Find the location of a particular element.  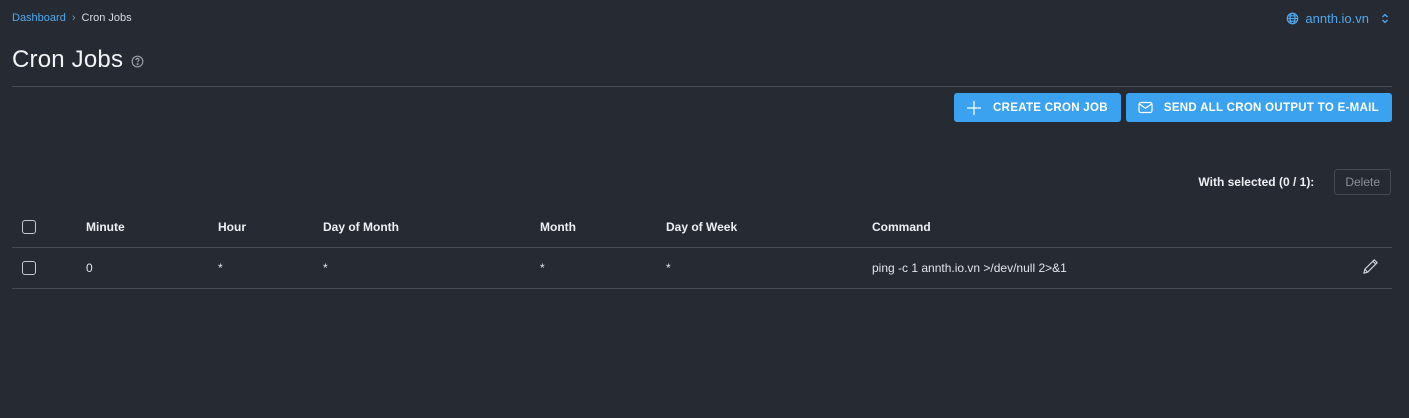

cell-minute: 0 is located at coordinates (89, 268).